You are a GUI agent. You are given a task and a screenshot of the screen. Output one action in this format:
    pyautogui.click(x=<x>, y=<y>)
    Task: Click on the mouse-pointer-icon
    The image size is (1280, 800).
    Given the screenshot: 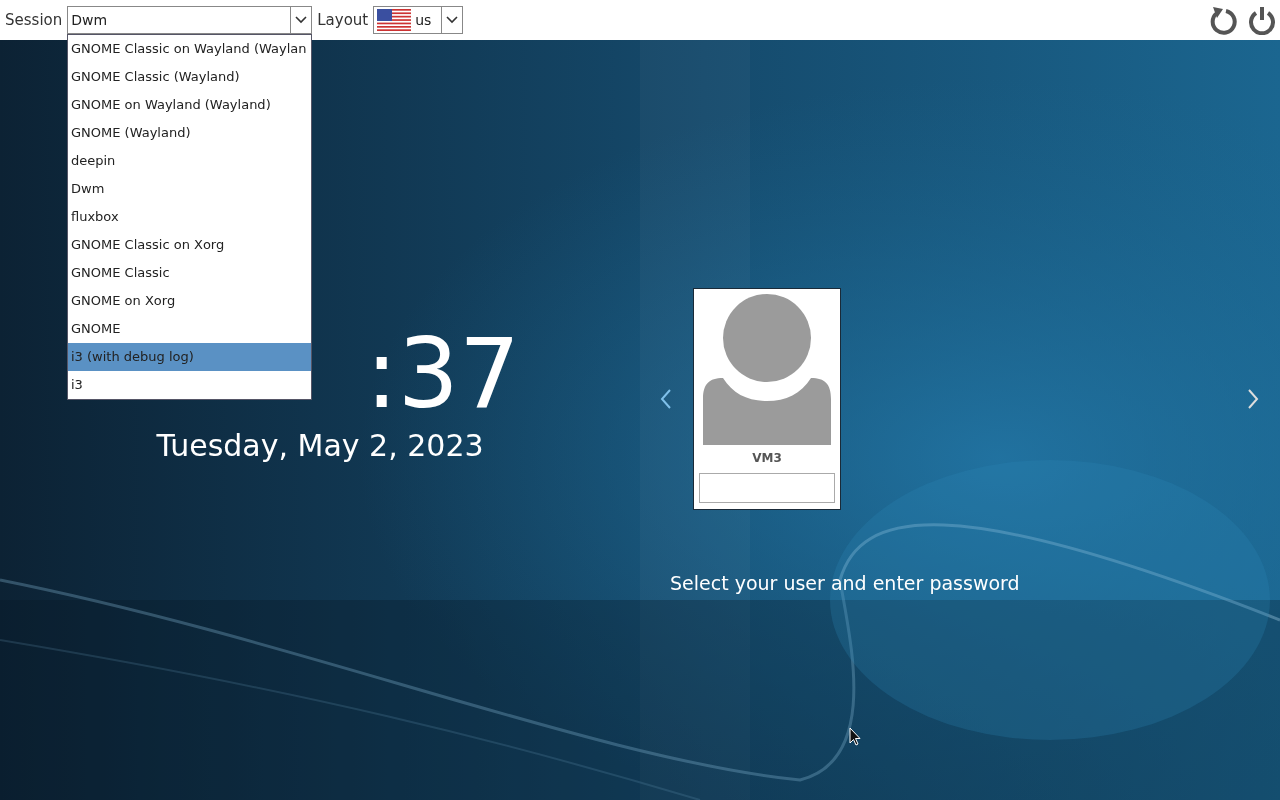 What is the action you would take?
    pyautogui.click(x=855, y=736)
    